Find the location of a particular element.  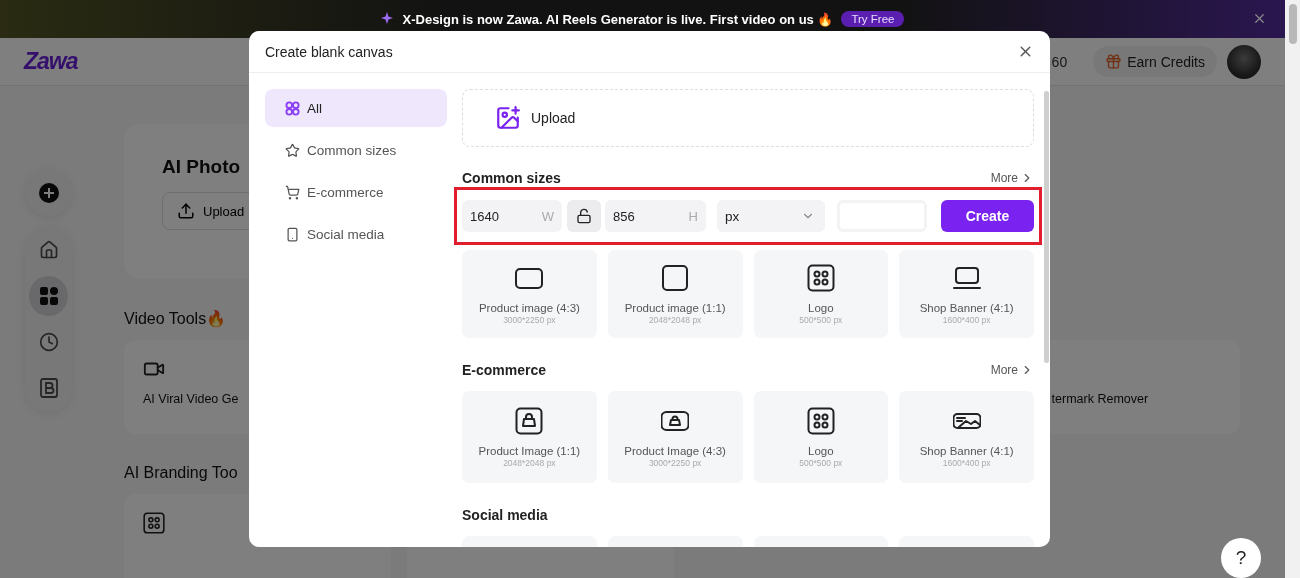

category-tab: All is located at coordinates (356, 108).